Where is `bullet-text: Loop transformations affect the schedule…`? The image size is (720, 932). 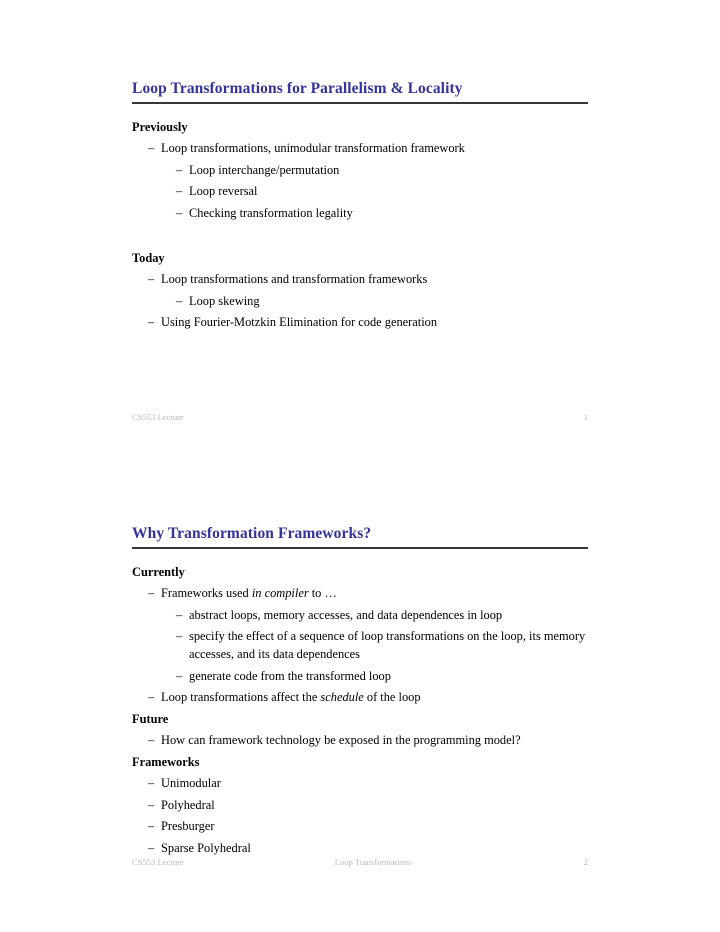 bullet-text: Loop transformations affect the schedule… is located at coordinates (291, 697).